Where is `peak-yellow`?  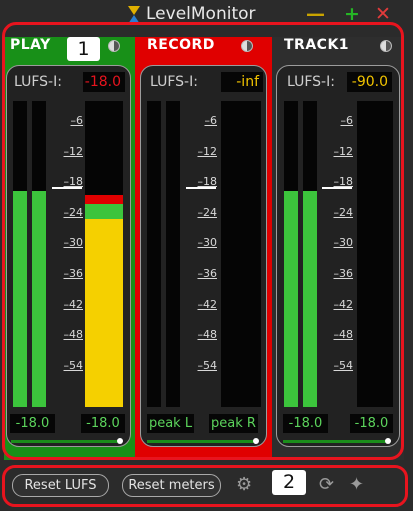 peak-yellow is located at coordinates (104, 313).